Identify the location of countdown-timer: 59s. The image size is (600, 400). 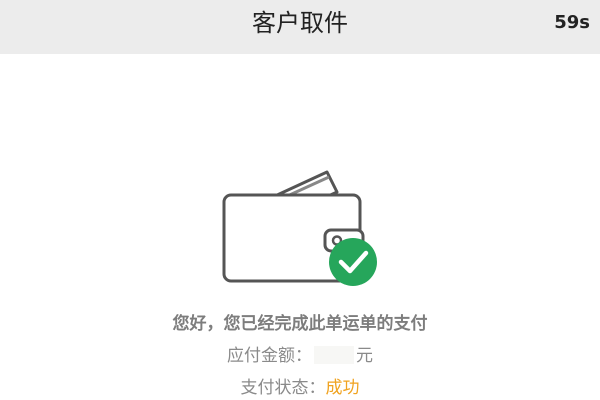
(572, 22).